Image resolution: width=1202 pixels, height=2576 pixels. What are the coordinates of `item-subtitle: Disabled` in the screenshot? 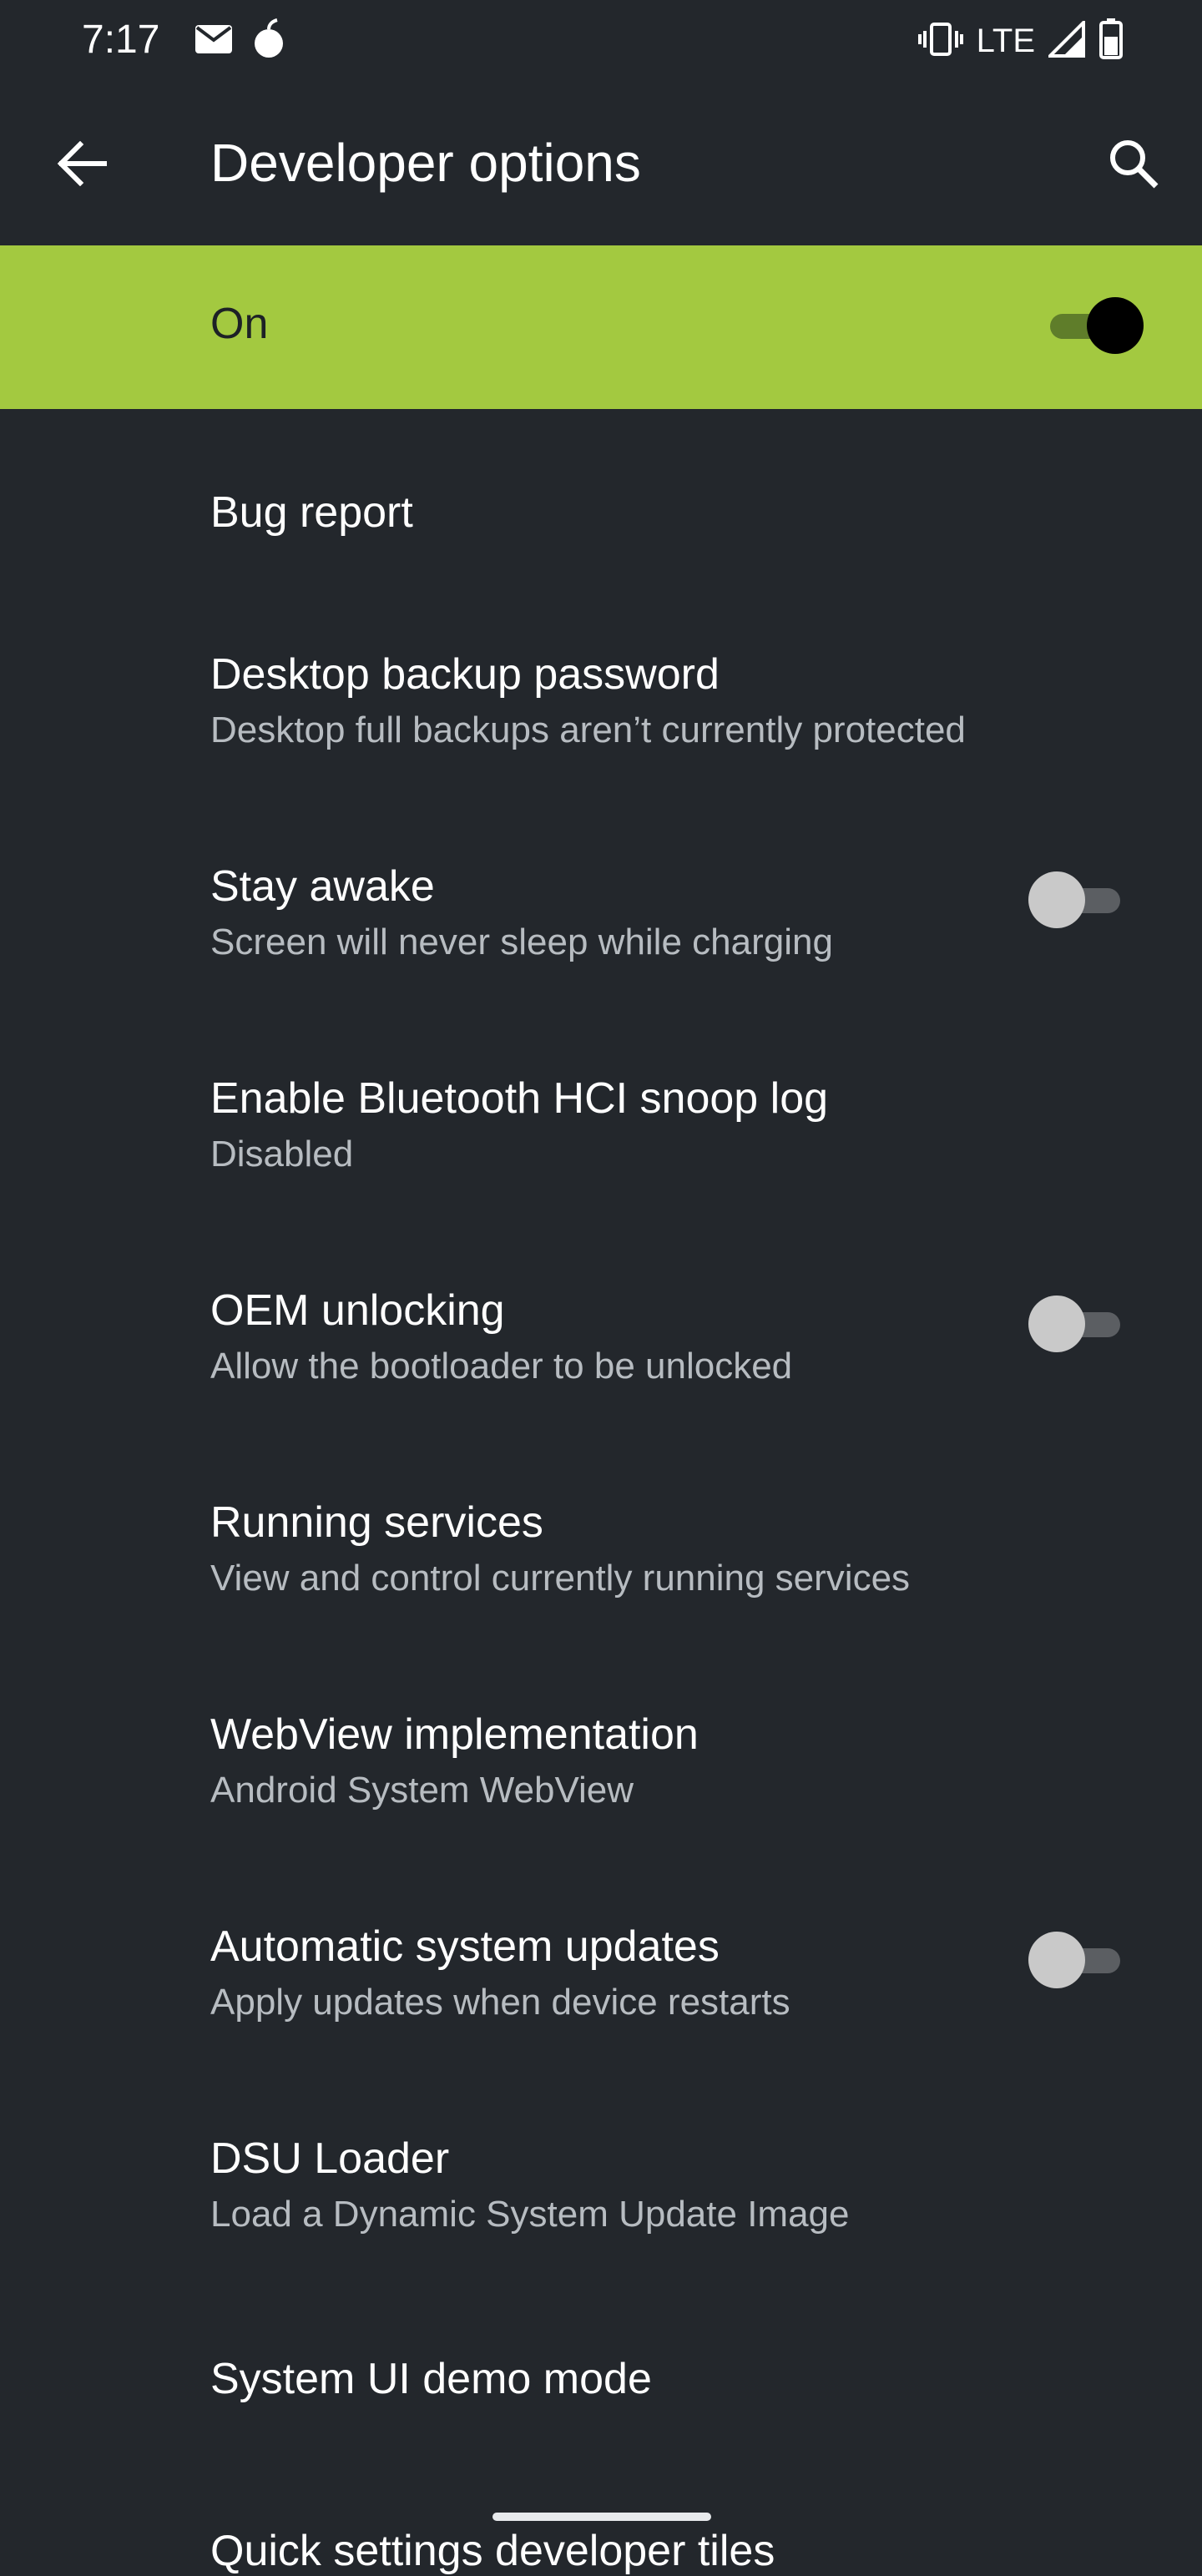 It's located at (282, 1154).